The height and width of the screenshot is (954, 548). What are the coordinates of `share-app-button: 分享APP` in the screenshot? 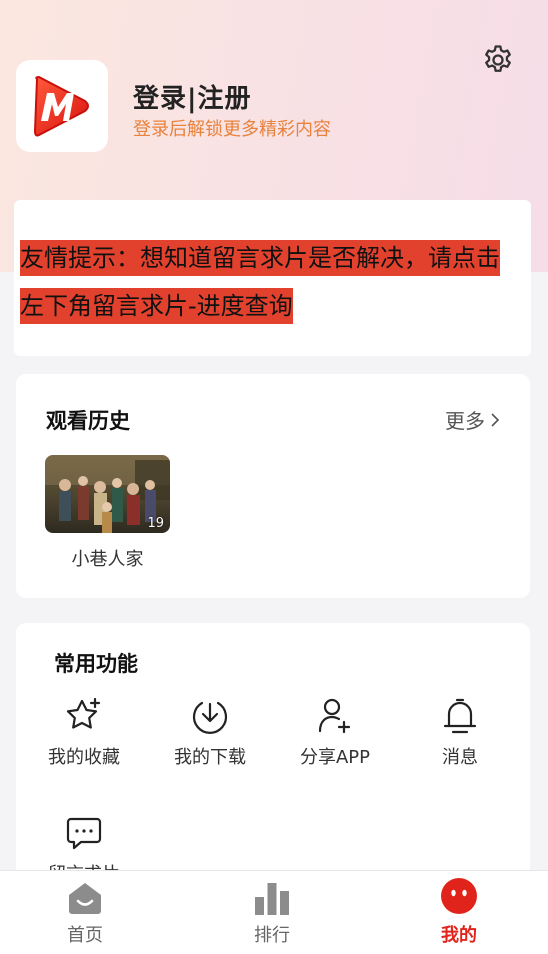 It's located at (335, 732).